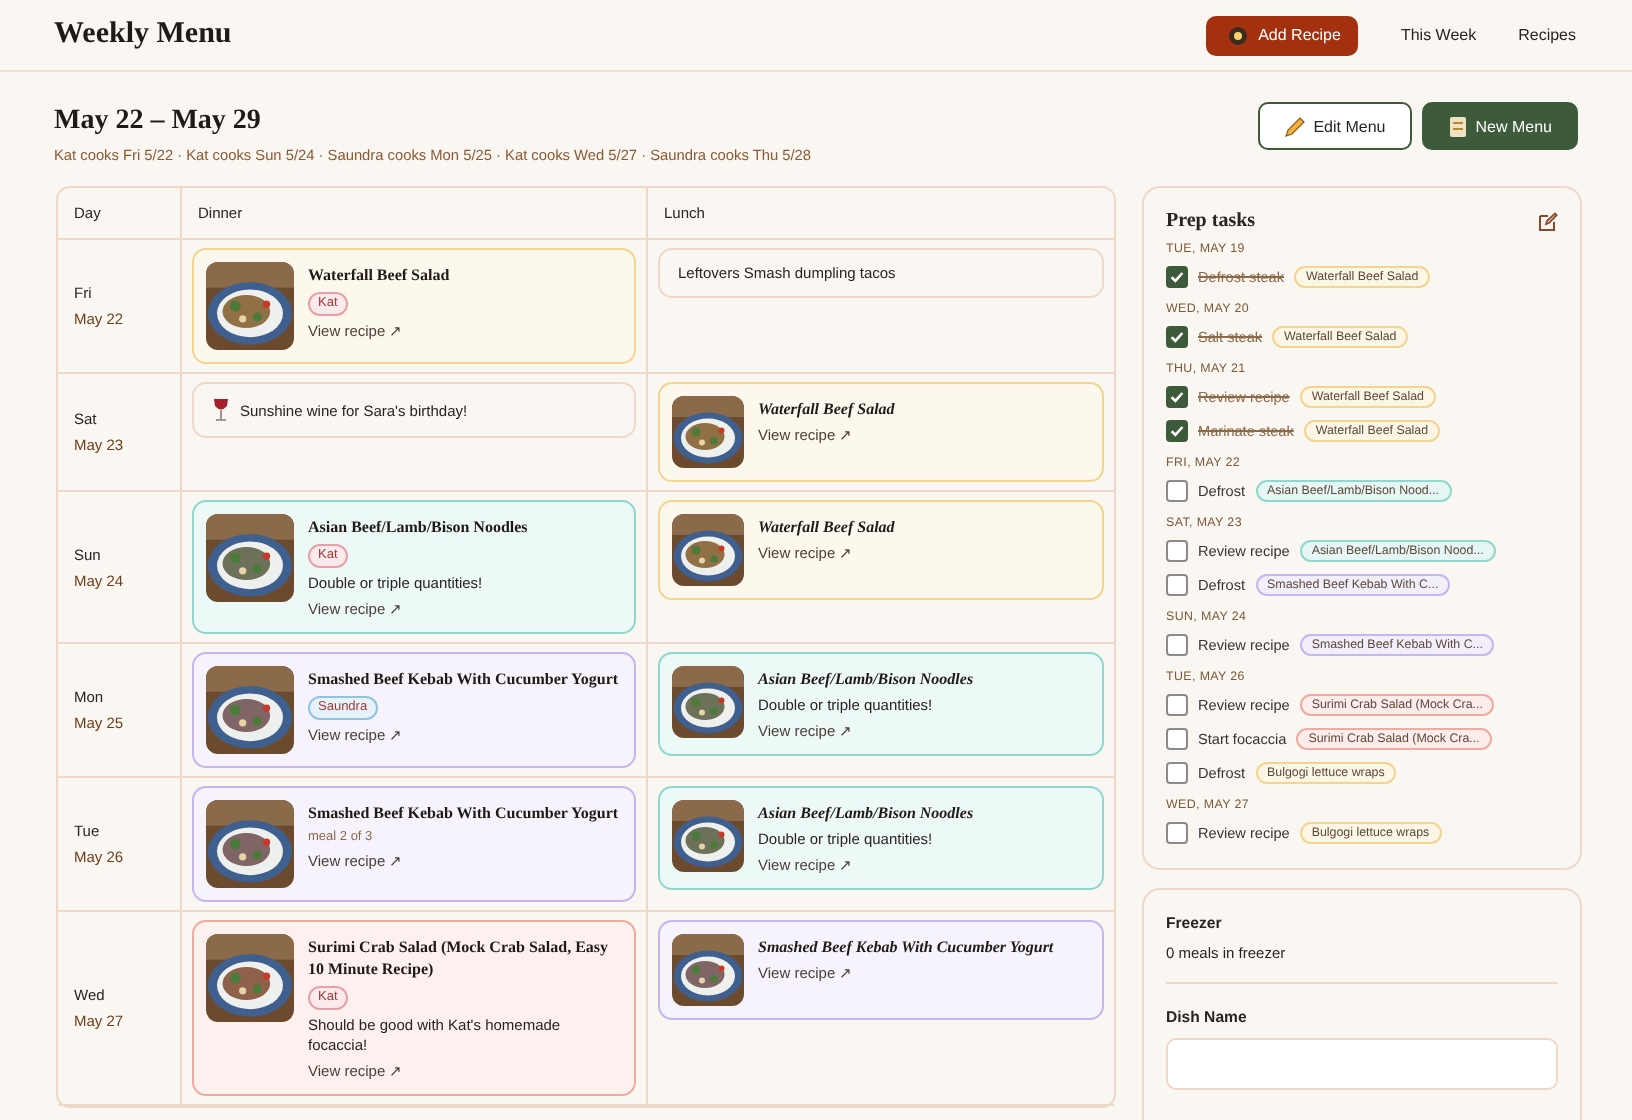 Image resolution: width=1632 pixels, height=1120 pixels. Describe the element at coordinates (143, 35) in the screenshot. I see `app-title: Weekly Menu` at that location.